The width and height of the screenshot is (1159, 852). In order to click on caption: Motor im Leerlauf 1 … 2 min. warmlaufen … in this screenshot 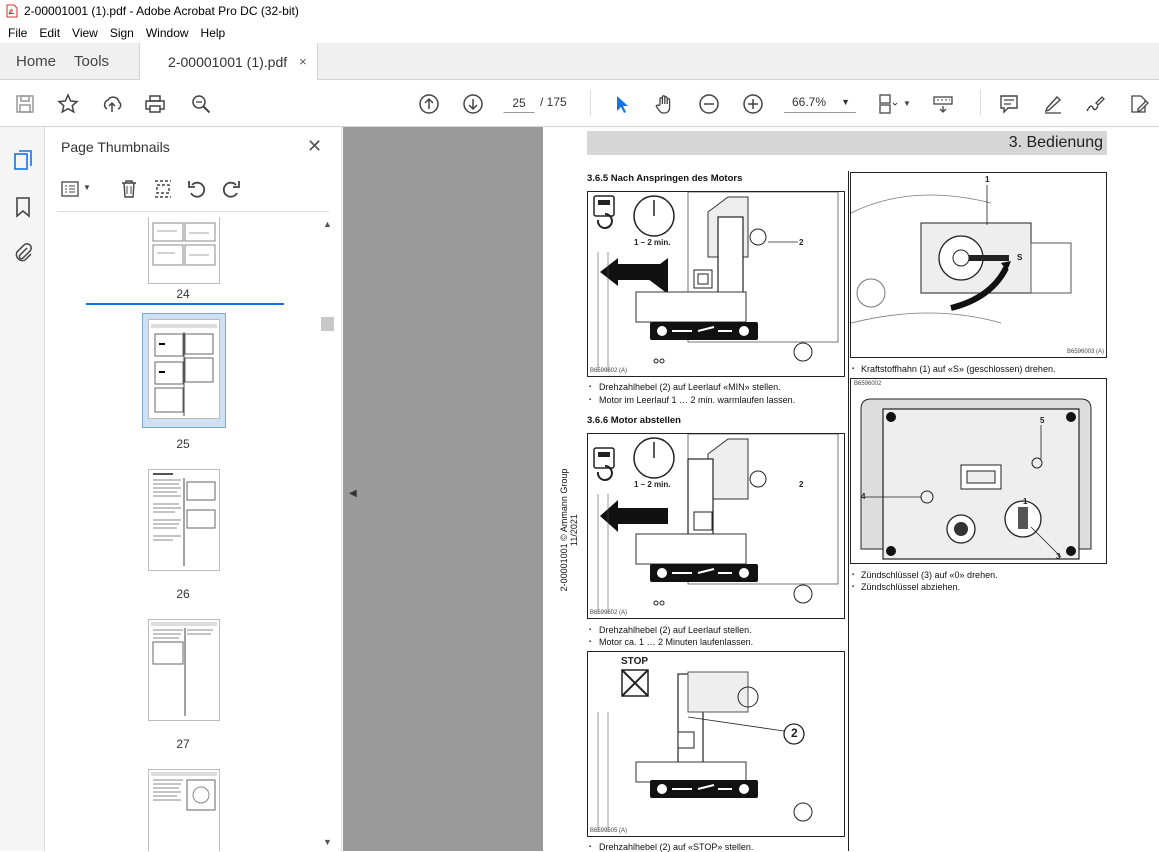, I will do `click(697, 400)`.